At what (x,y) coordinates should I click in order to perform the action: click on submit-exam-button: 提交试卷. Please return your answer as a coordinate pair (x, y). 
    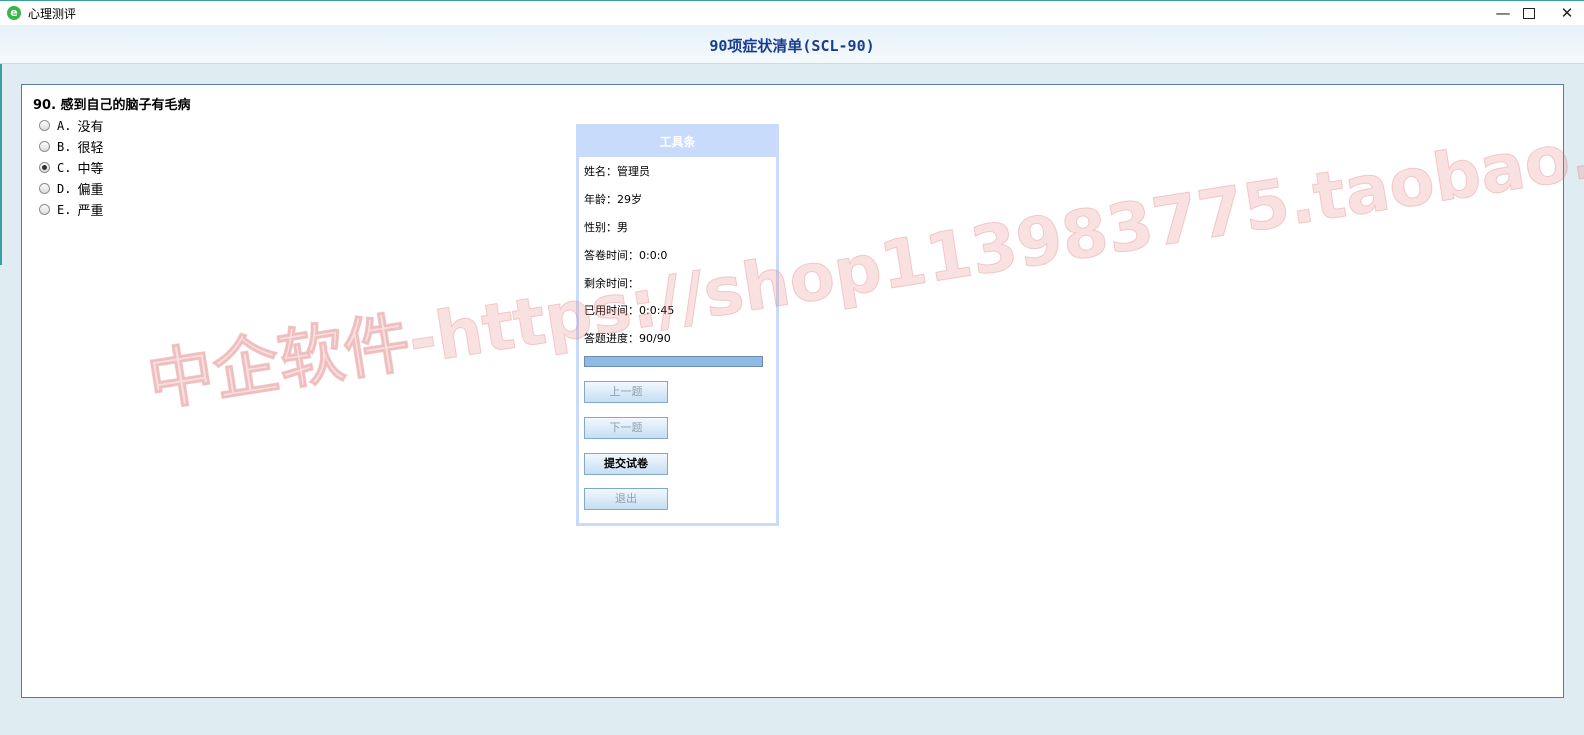
    Looking at the image, I should click on (626, 464).